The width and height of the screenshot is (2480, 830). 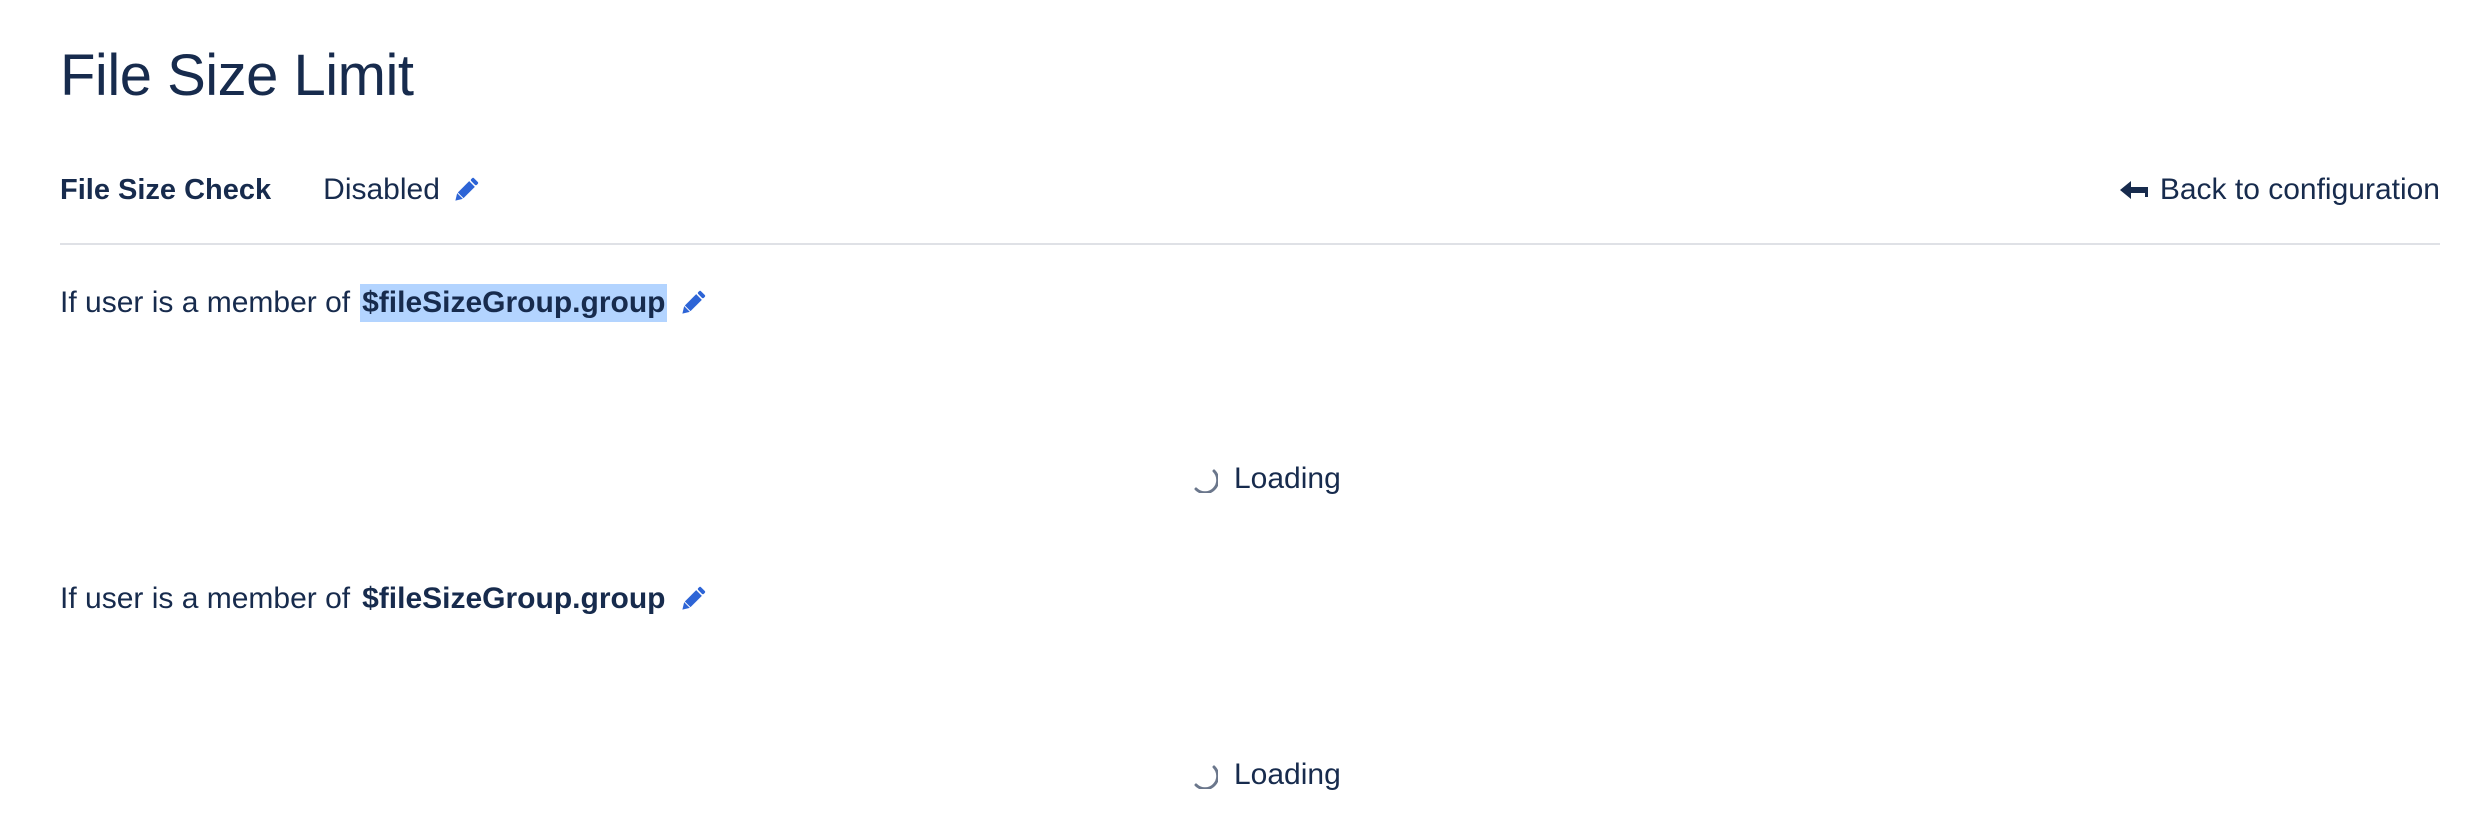 I want to click on file-size-check-status: Disabled, so click(x=402, y=190).